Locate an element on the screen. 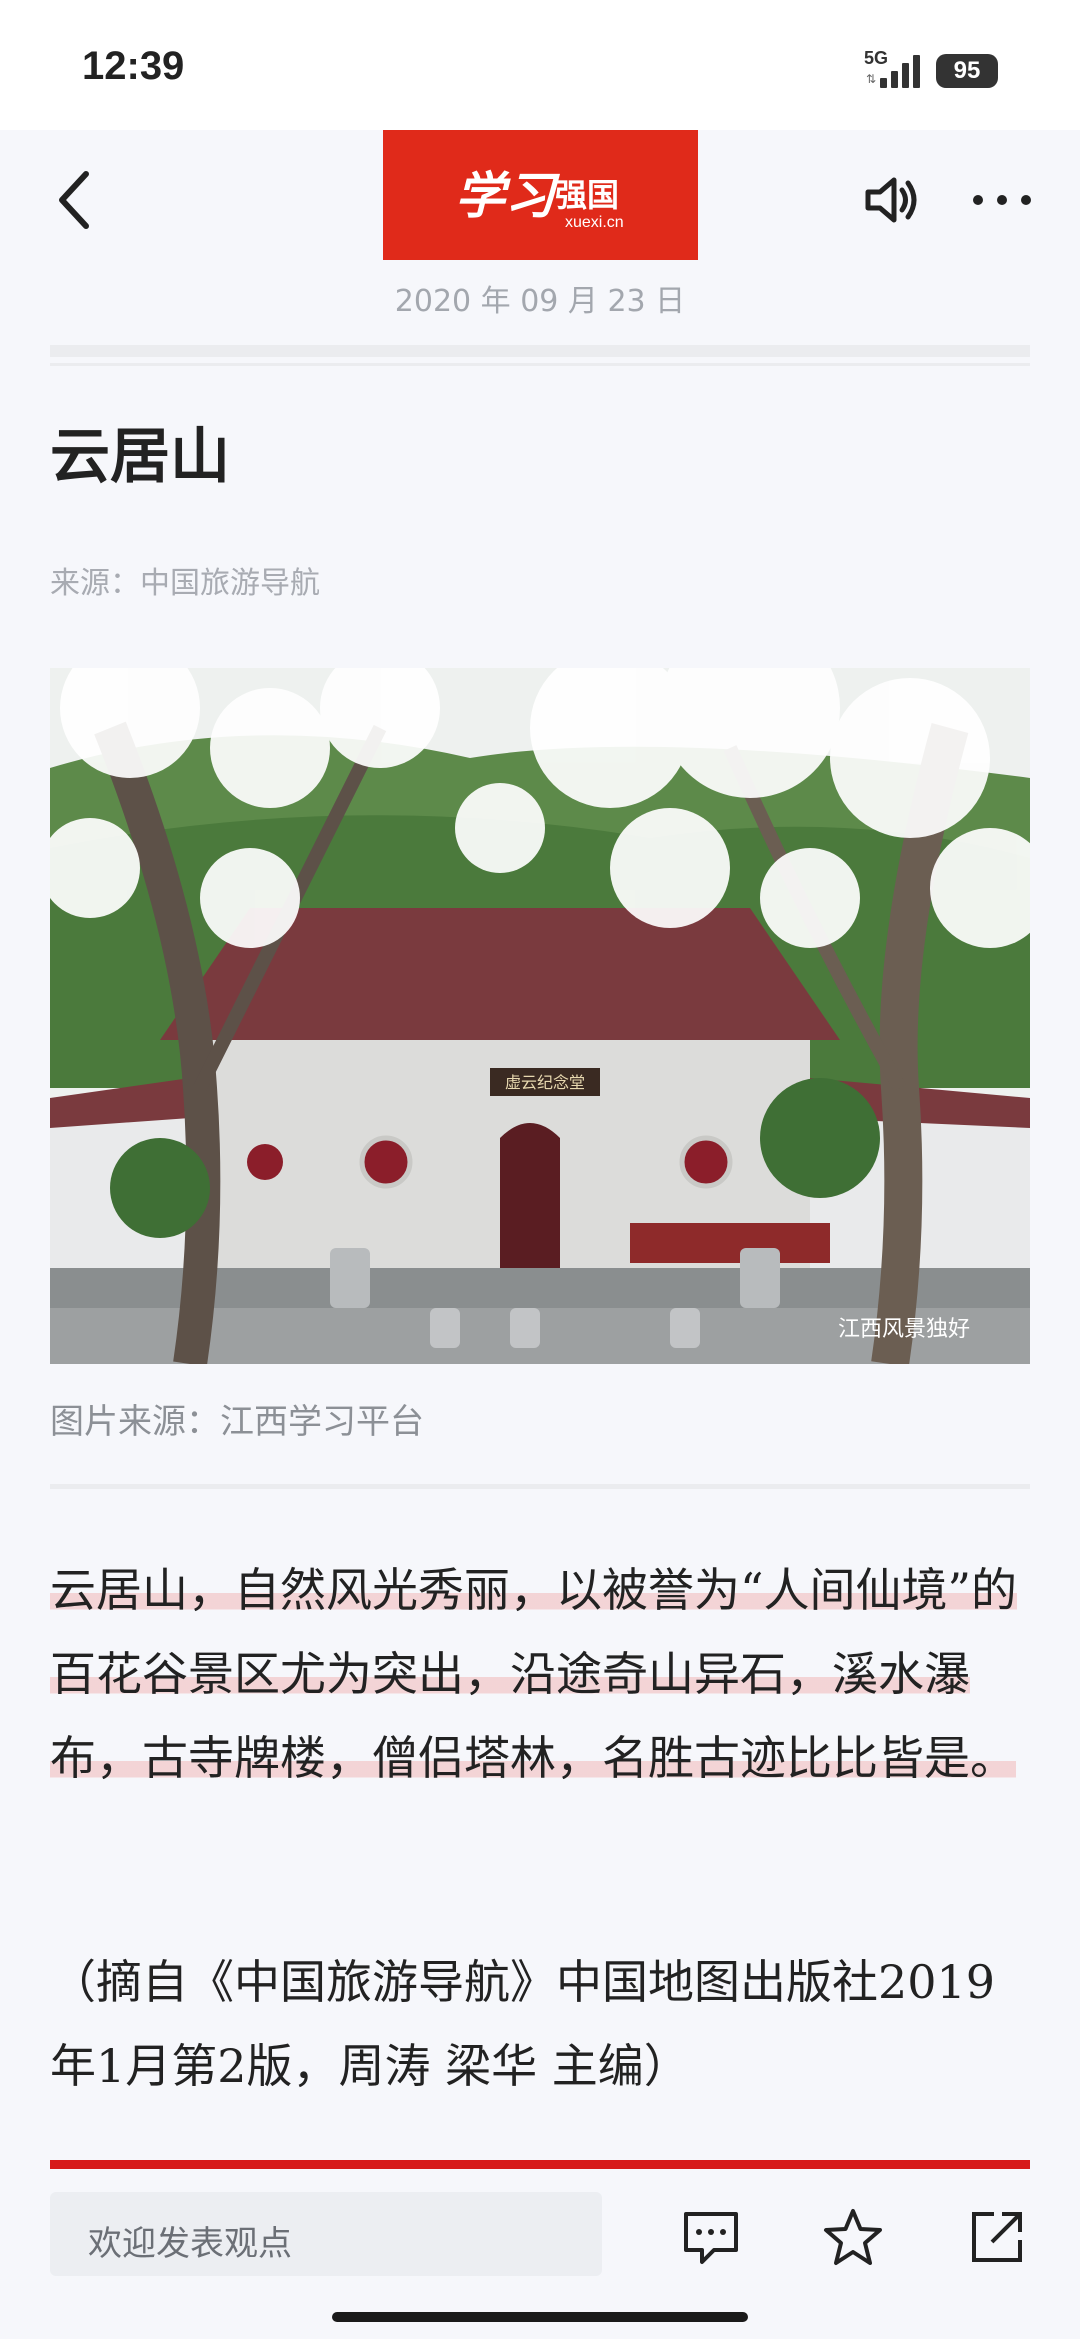 This screenshot has height=2339, width=1080. xuexi-logo: 学习 强国 xuexi.cn is located at coordinates (540, 195).